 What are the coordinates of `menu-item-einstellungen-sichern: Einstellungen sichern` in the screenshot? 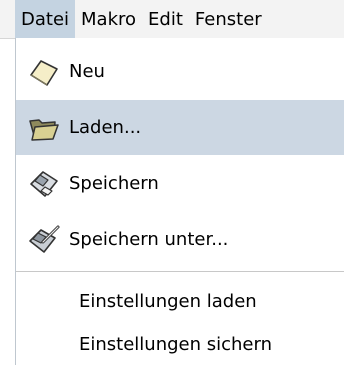 It's located at (180, 341).